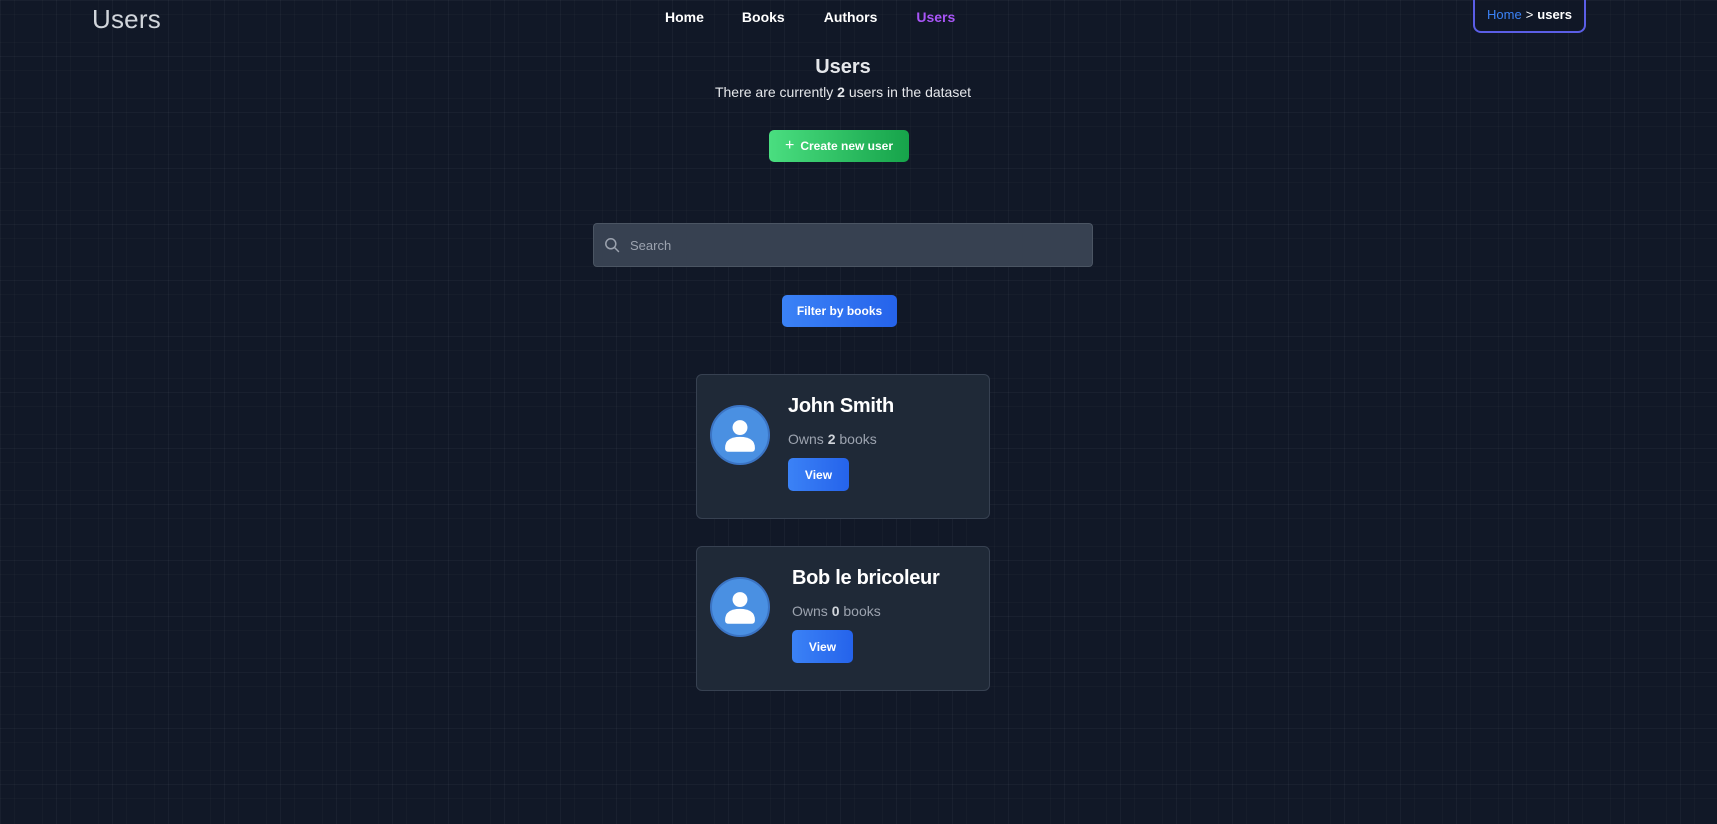 The height and width of the screenshot is (824, 1717). I want to click on filter-by-books-button: Filter by books, so click(839, 311).